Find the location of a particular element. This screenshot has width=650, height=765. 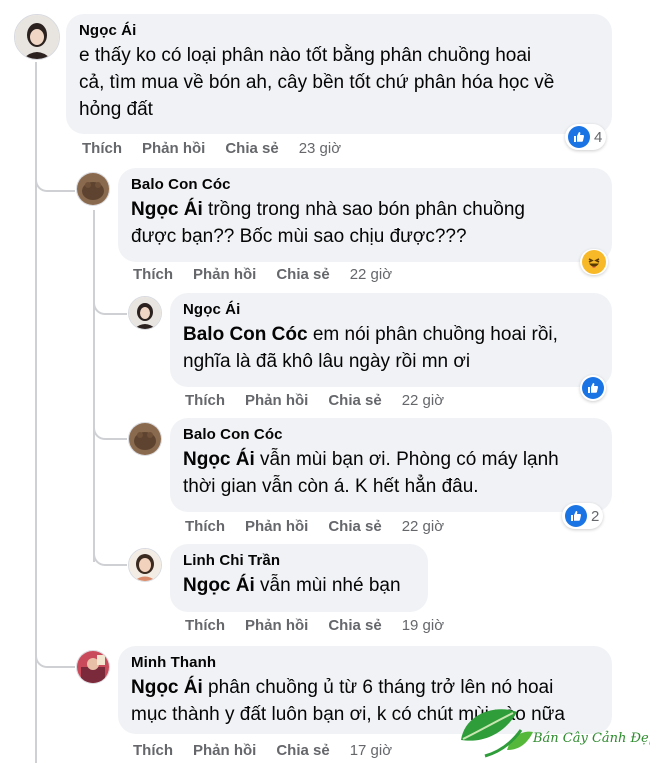

comment-actions: Thích Phản hồi Chia sẻ 23 giờ is located at coordinates (221, 148).